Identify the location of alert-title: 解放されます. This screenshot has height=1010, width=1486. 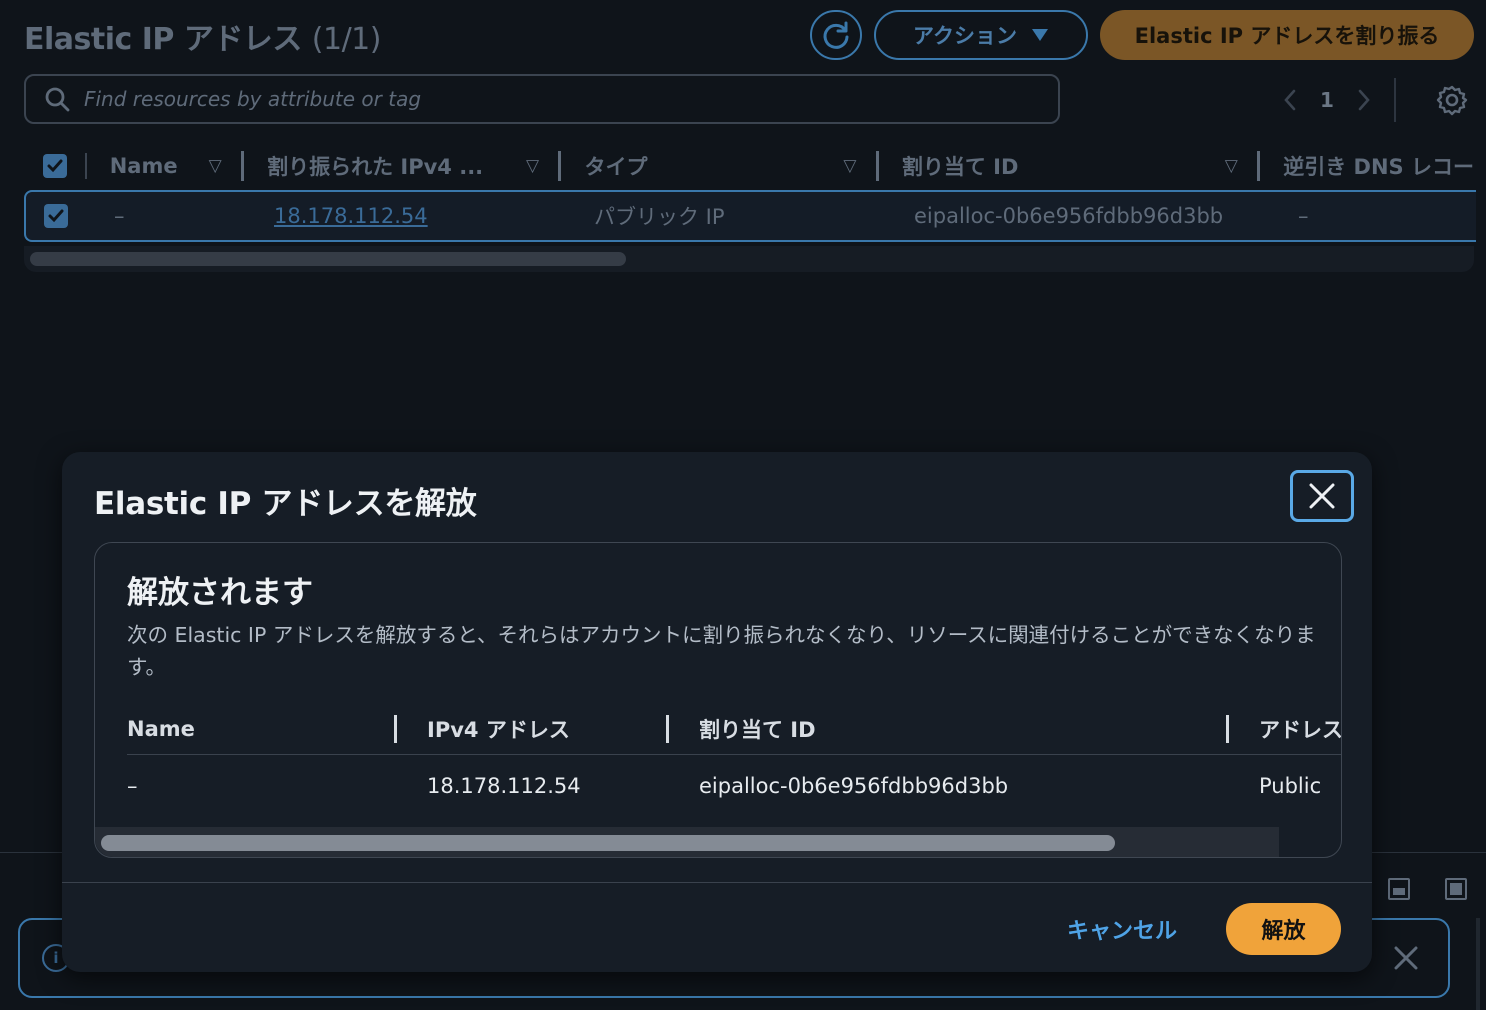
(220, 593).